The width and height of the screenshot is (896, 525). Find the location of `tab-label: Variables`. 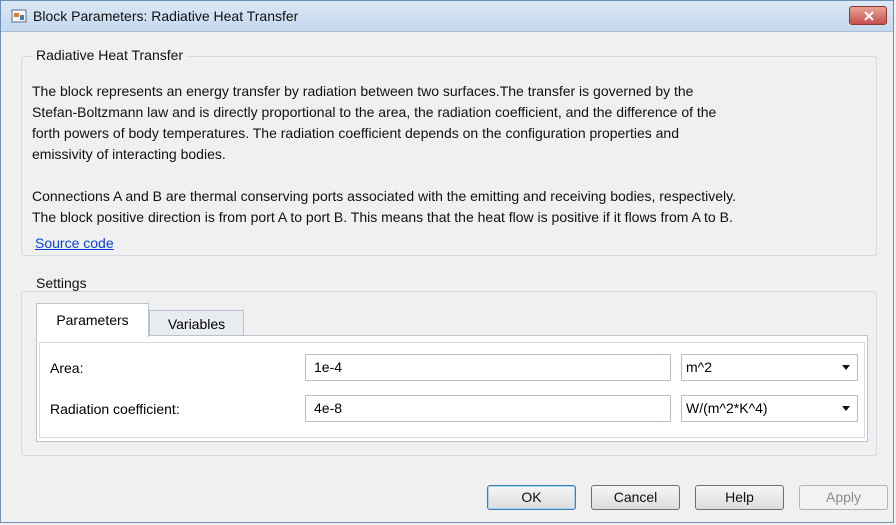

tab-label: Variables is located at coordinates (196, 324).